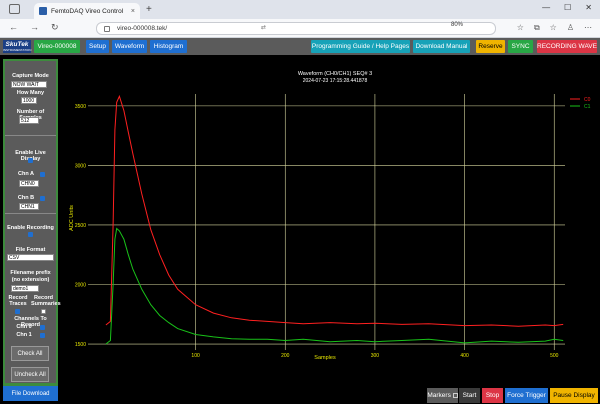 The width and height of the screenshot is (600, 404). Describe the element at coordinates (80, 166) in the screenshot. I see `y-tick-label: 3000` at that location.